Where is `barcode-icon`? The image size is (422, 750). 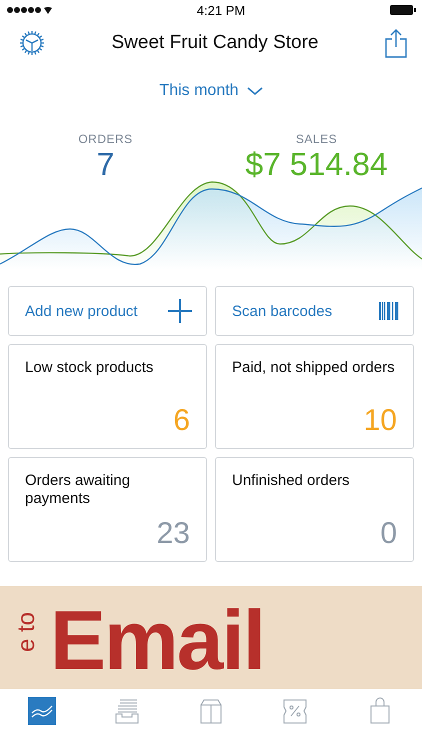
barcode-icon is located at coordinates (389, 311).